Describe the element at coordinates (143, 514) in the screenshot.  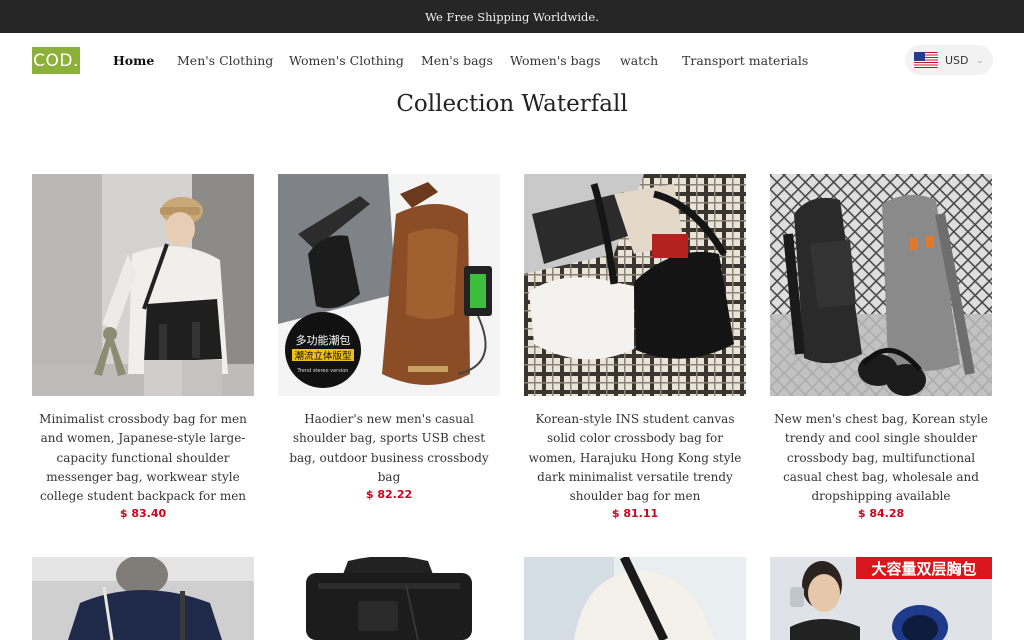
I see `product-price: $ 83.40` at that location.